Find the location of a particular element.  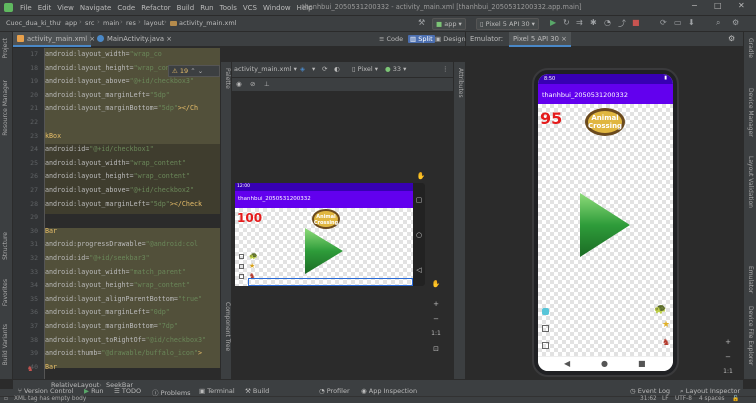

tool-todo: ☰ TODO is located at coordinates (127, 391).